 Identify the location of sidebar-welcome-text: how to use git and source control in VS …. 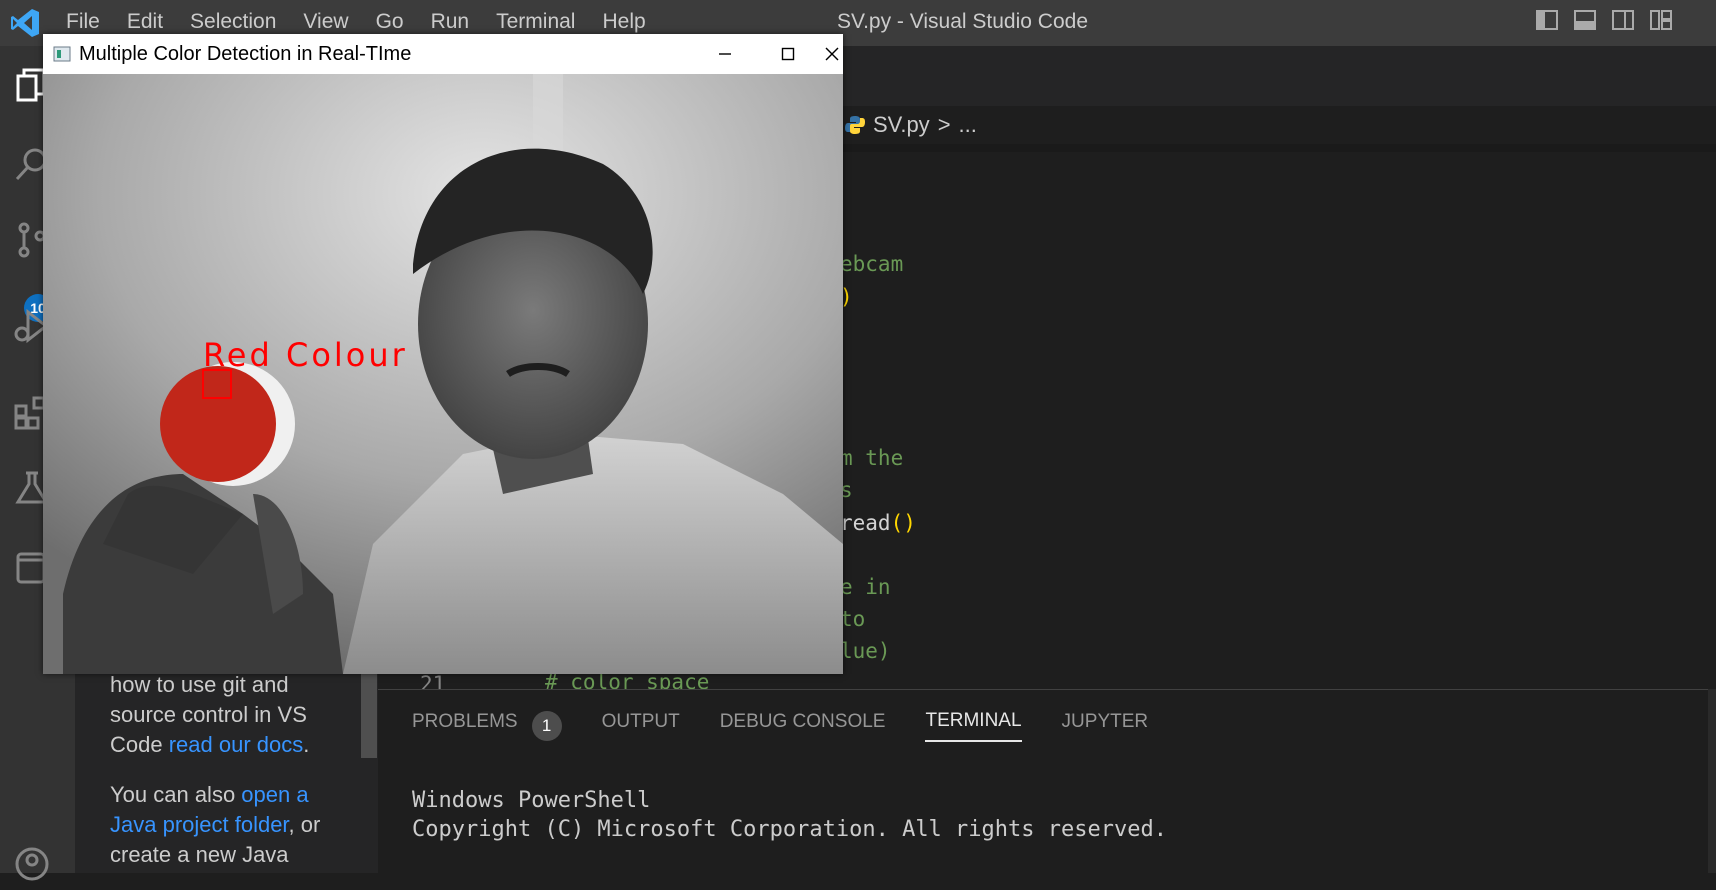
(220, 780).